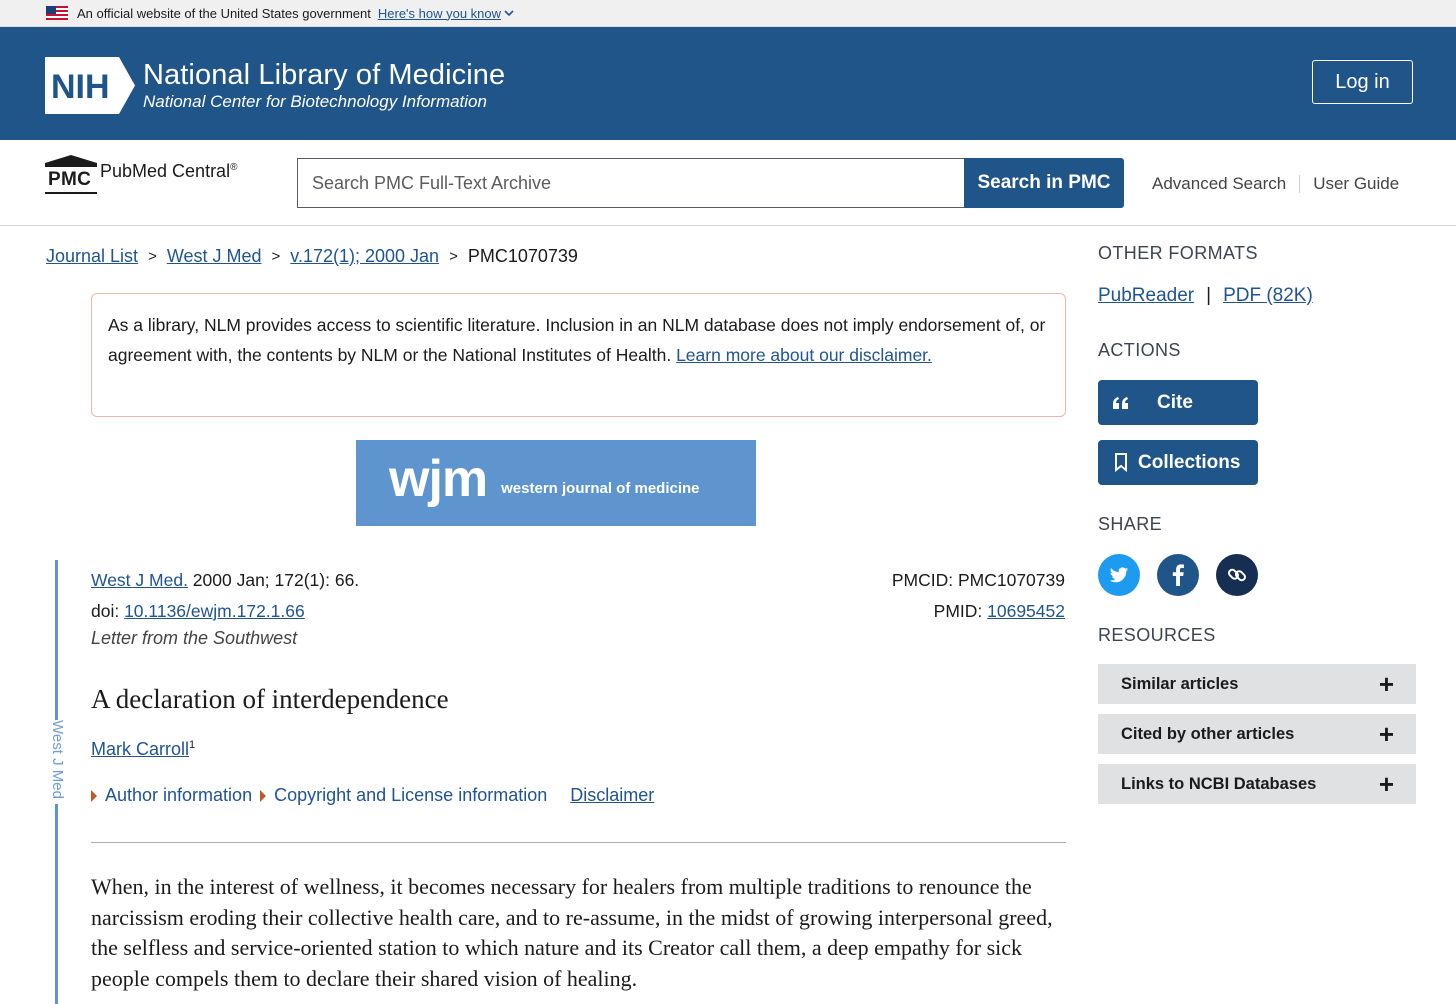  What do you see at coordinates (1044, 183) in the screenshot?
I see `search-button: Search in PMC` at bounding box center [1044, 183].